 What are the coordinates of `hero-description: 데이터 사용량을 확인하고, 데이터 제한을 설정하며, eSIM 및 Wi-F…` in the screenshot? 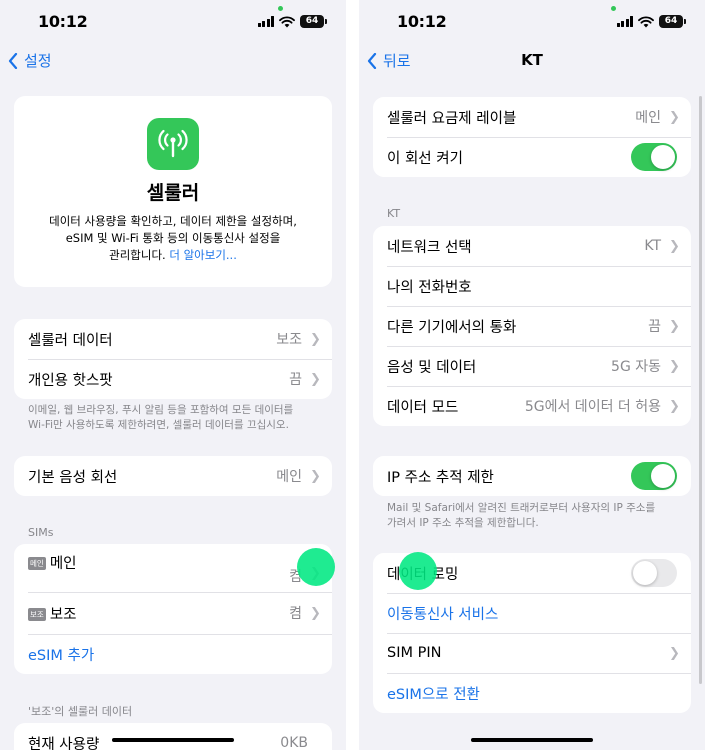 It's located at (173, 238).